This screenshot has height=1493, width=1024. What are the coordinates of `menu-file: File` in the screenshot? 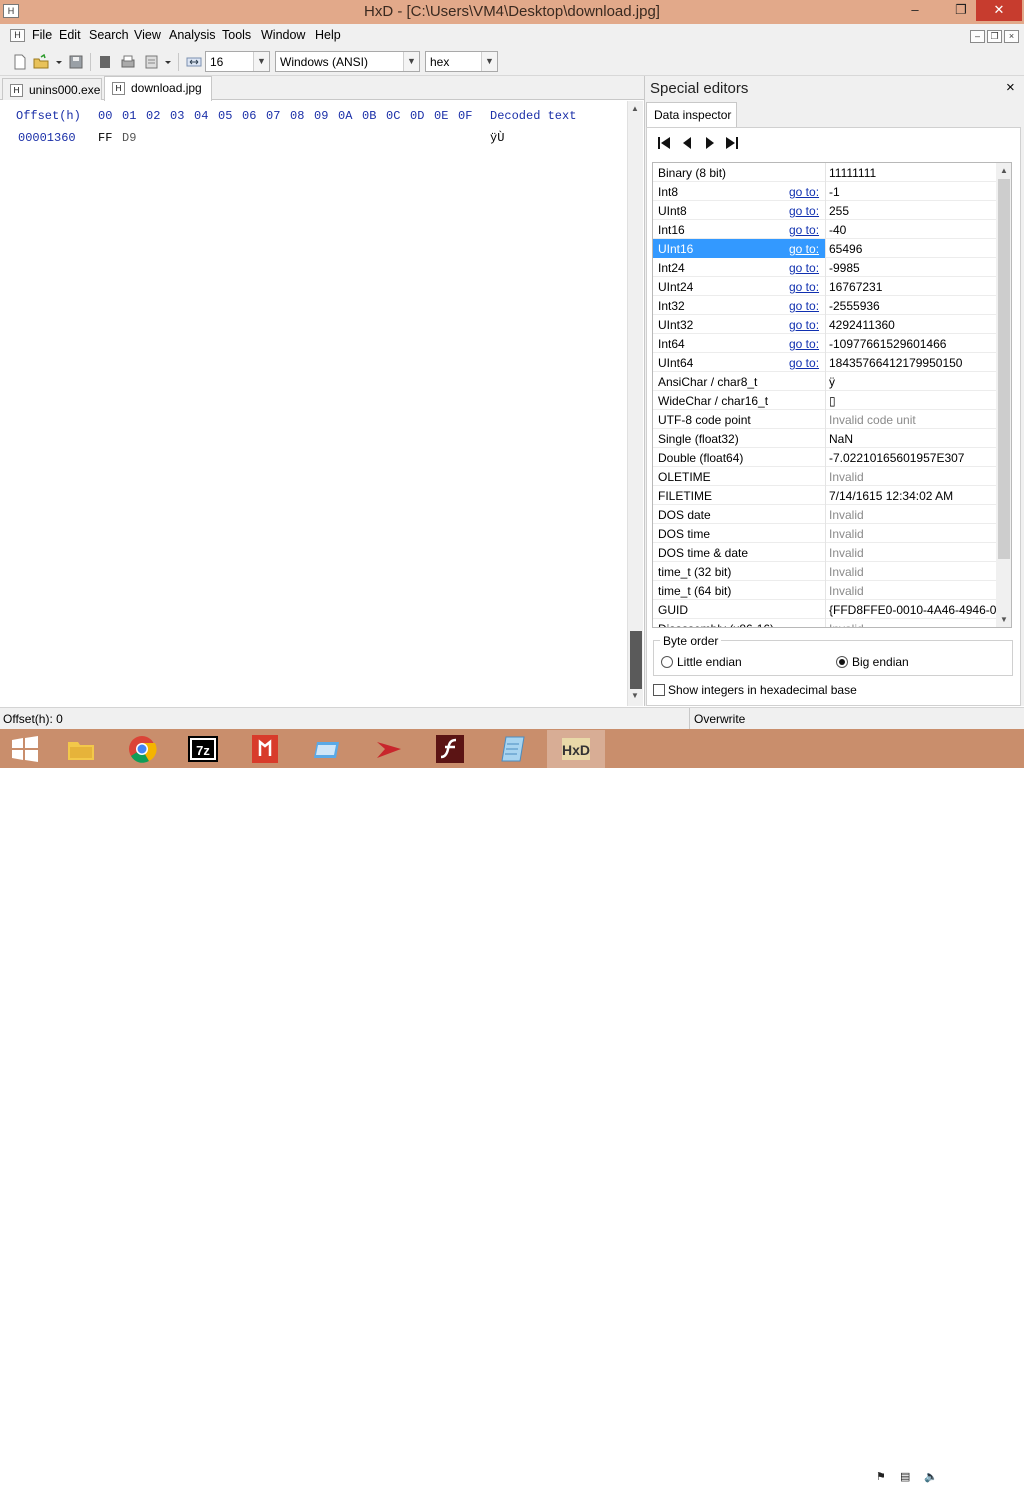 It's located at (42, 35).